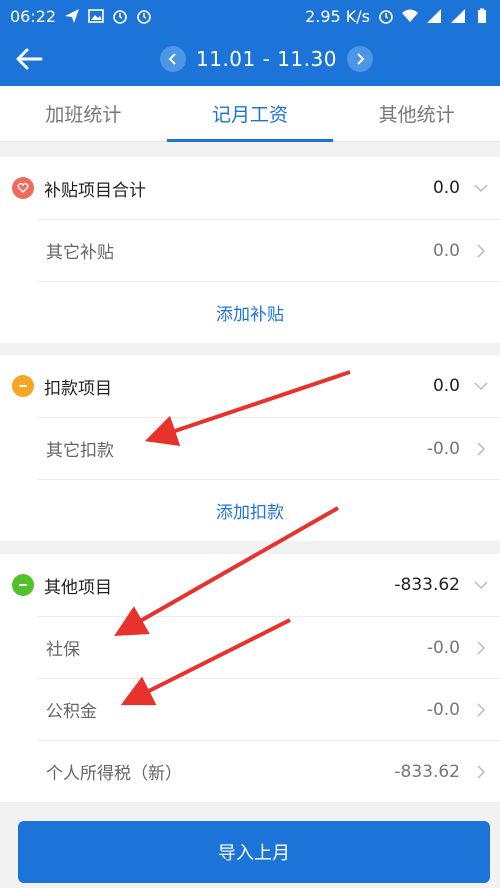 The image size is (500, 888). What do you see at coordinates (95, 190) in the screenshot?
I see `subsidy-title: 补贴项目合计` at bounding box center [95, 190].